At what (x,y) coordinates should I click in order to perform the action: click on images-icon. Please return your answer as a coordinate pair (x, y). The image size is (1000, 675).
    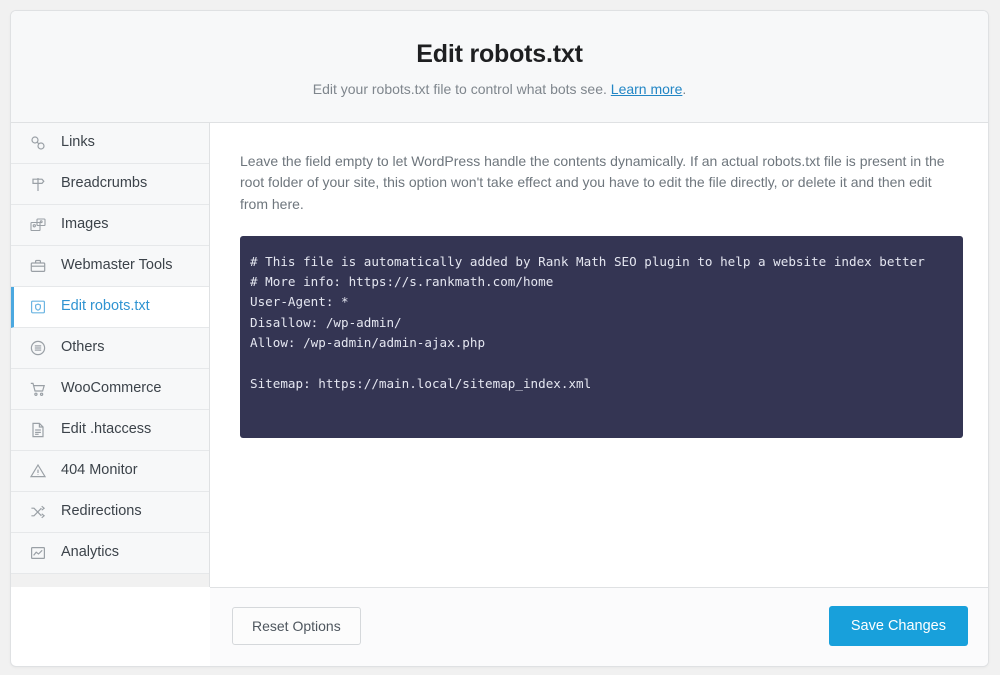
    Looking at the image, I should click on (38, 225).